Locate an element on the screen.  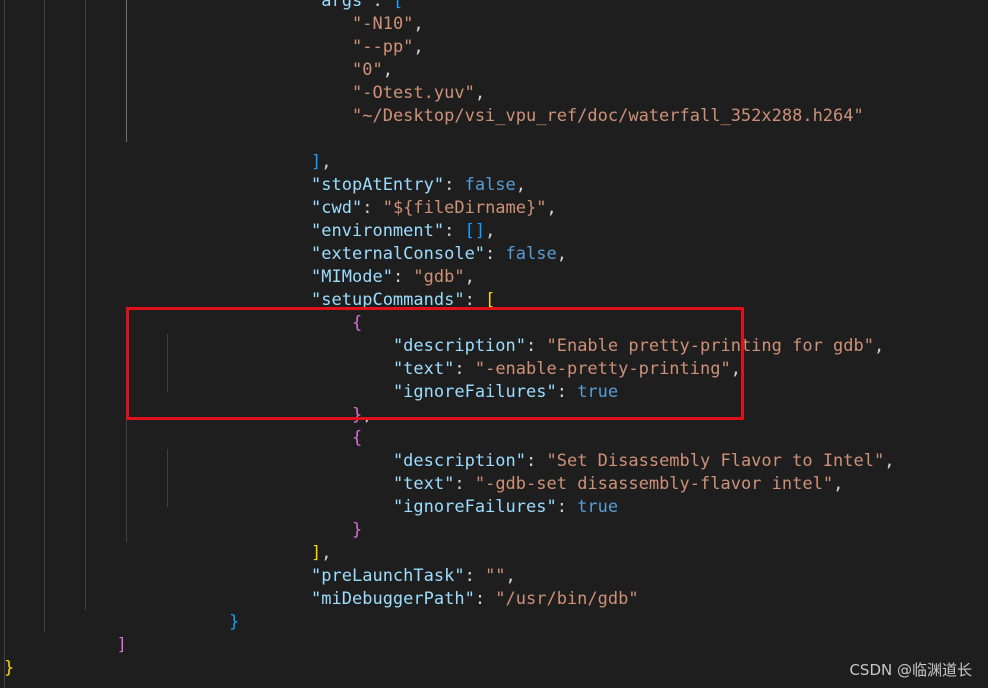
code-line: "text": "-enable-pretty-printing", is located at coordinates (494, 369).